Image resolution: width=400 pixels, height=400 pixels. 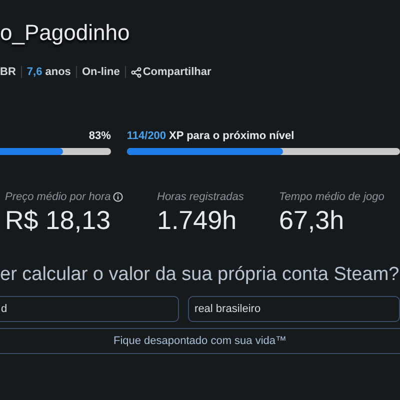 What do you see at coordinates (146, 136) in the screenshot?
I see `xp-value: 114/200` at bounding box center [146, 136].